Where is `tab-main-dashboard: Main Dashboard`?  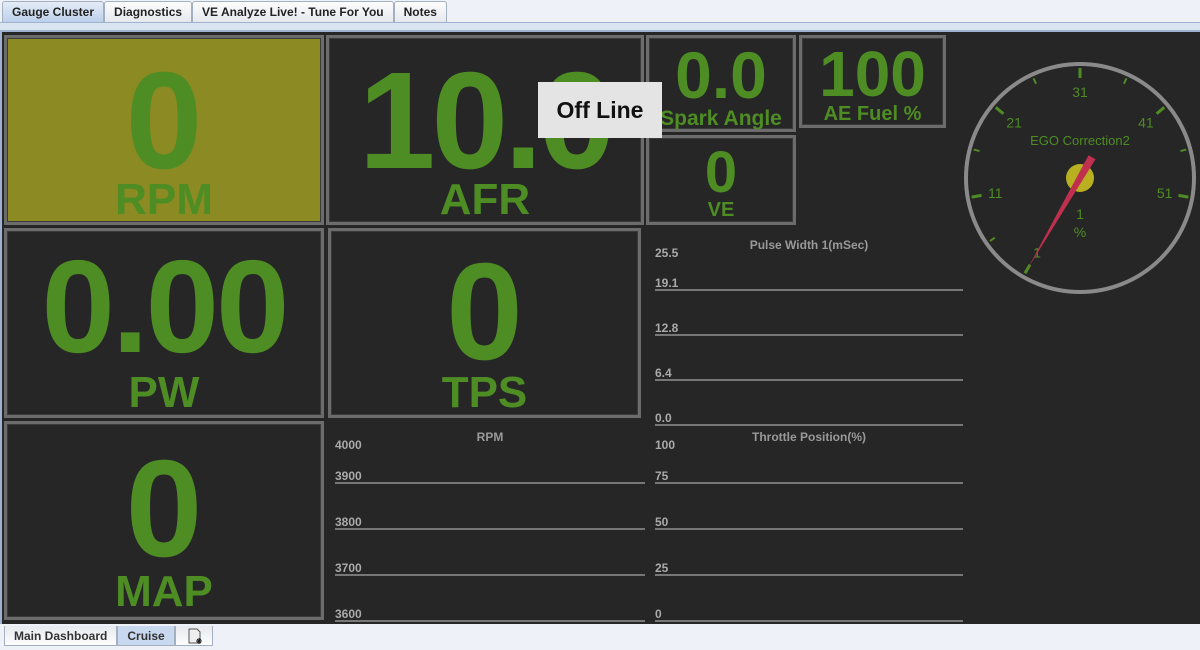 tab-main-dashboard: Main Dashboard is located at coordinates (61, 636).